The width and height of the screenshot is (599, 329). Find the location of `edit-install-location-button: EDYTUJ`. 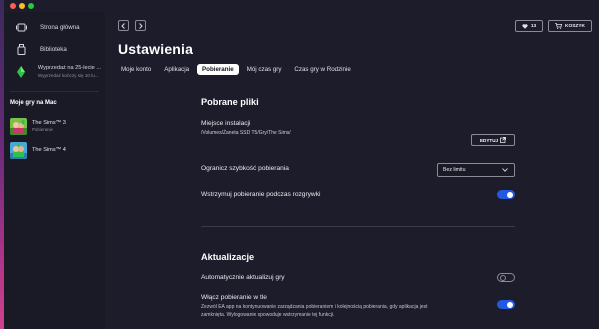

edit-install-location-button: EDYTUJ is located at coordinates (493, 140).